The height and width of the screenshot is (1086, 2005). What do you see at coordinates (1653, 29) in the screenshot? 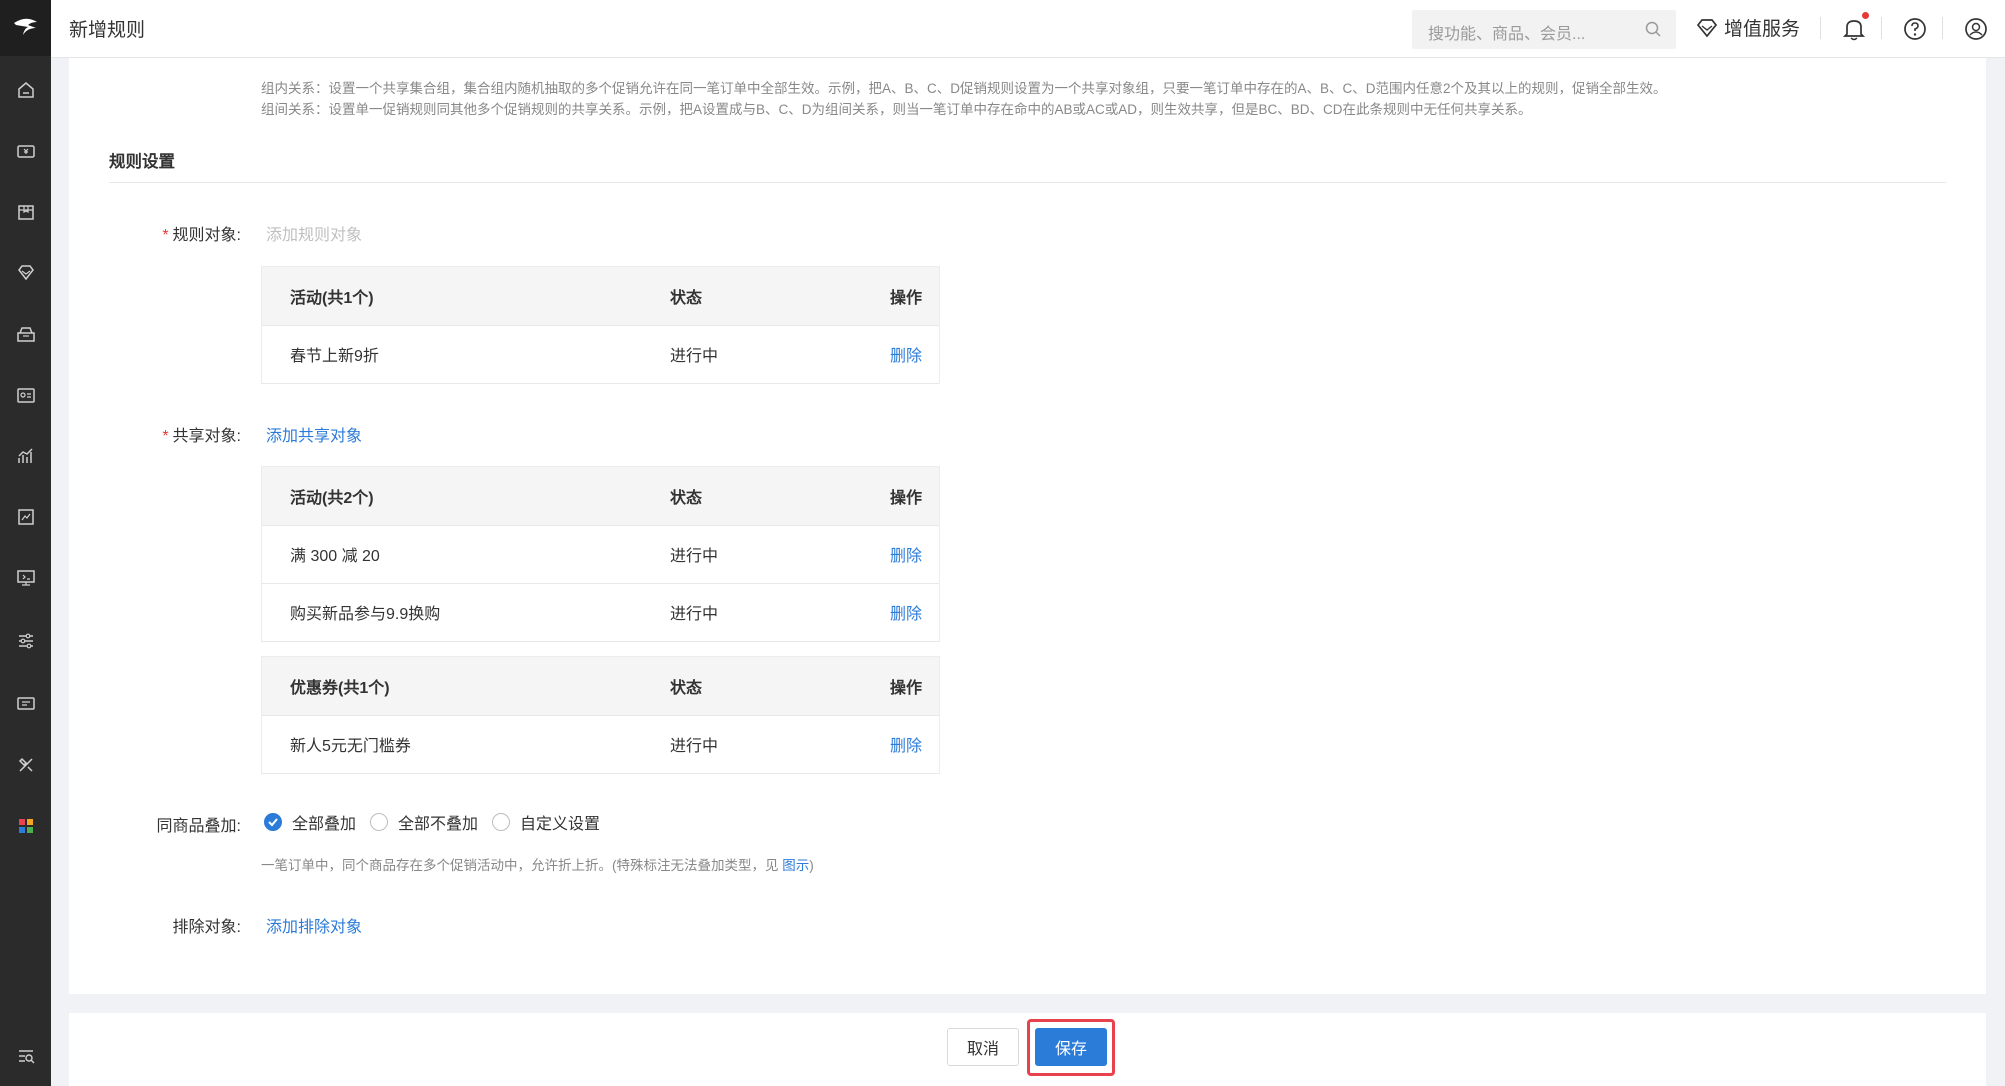
I see `search-icon` at bounding box center [1653, 29].